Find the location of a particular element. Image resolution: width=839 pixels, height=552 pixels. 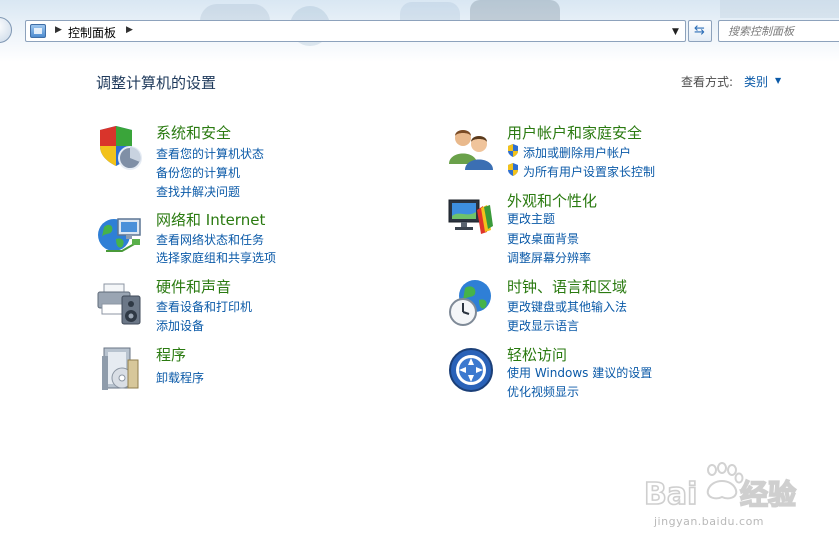

link-uninstall-program: 卸载程序 is located at coordinates (180, 377).